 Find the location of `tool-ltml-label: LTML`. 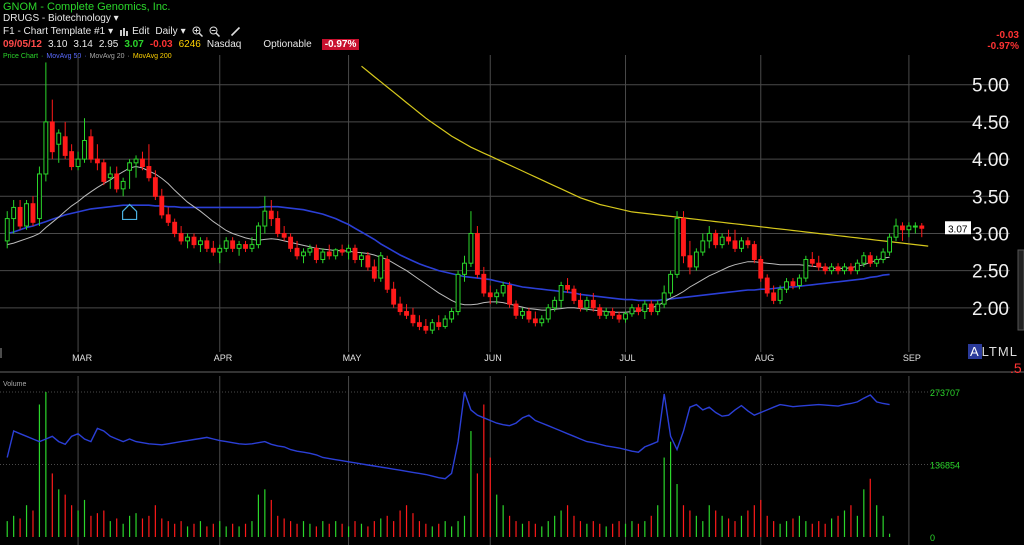

tool-ltml-label: LTML is located at coordinates (1000, 351).